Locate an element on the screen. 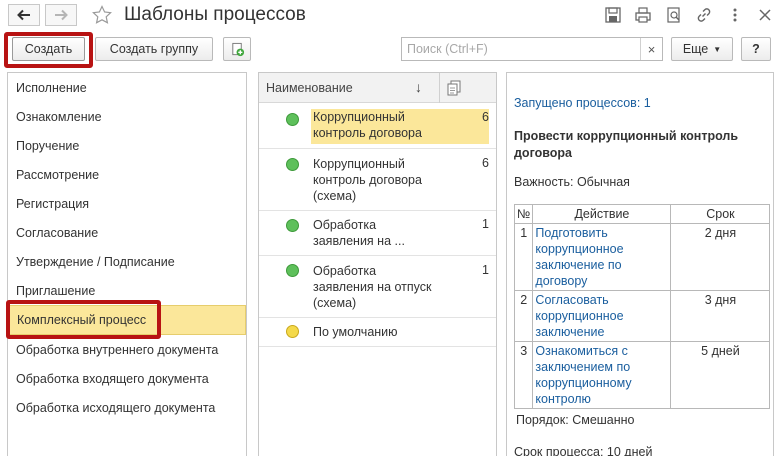 This screenshot has width=781, height=456. table-header: Наименование ↓ is located at coordinates (377, 88).